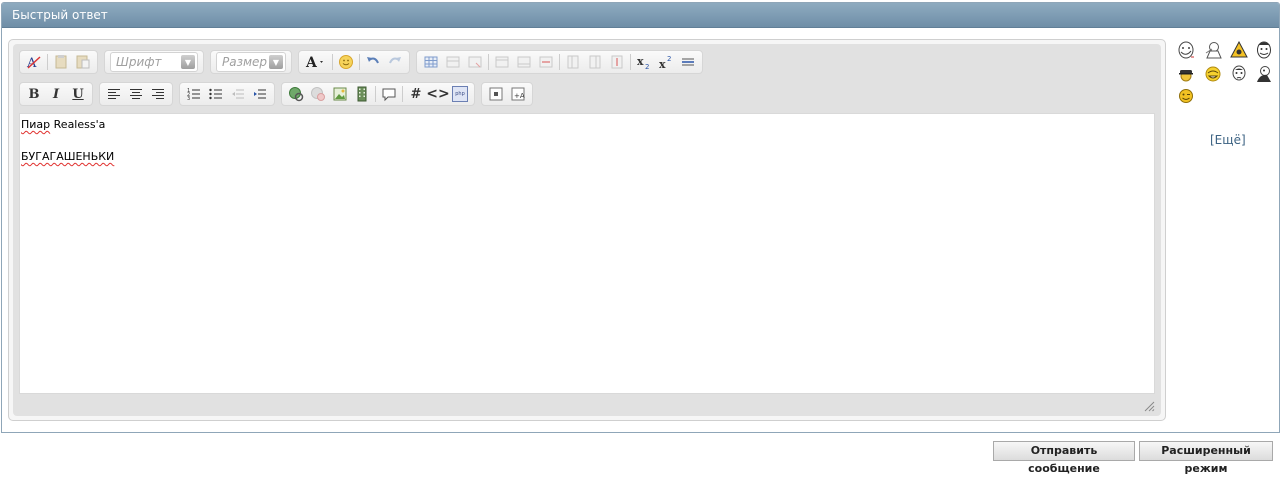  Describe the element at coordinates (238, 94) in the screenshot. I see `outdent-icon` at that location.